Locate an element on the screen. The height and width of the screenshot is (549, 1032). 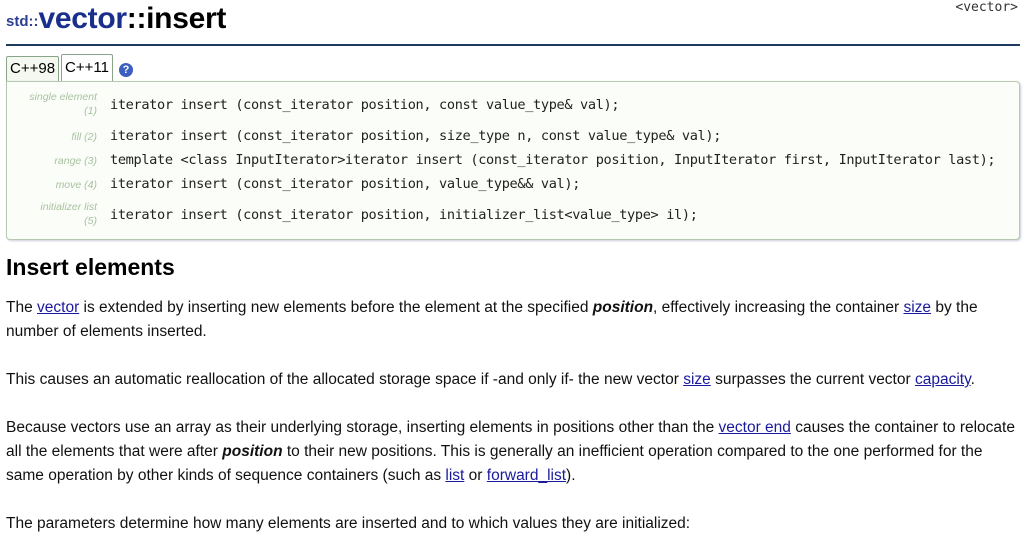
prototype-label: single element (1) is located at coordinates (63, 104).